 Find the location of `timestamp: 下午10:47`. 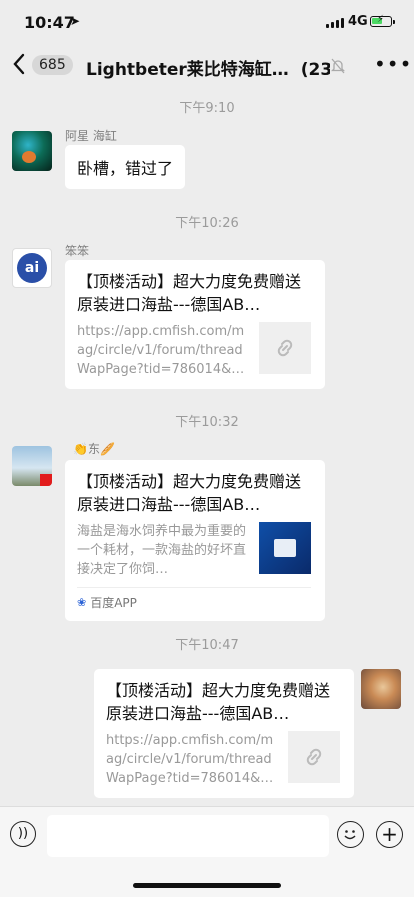

timestamp: 下午10:47 is located at coordinates (207, 645).